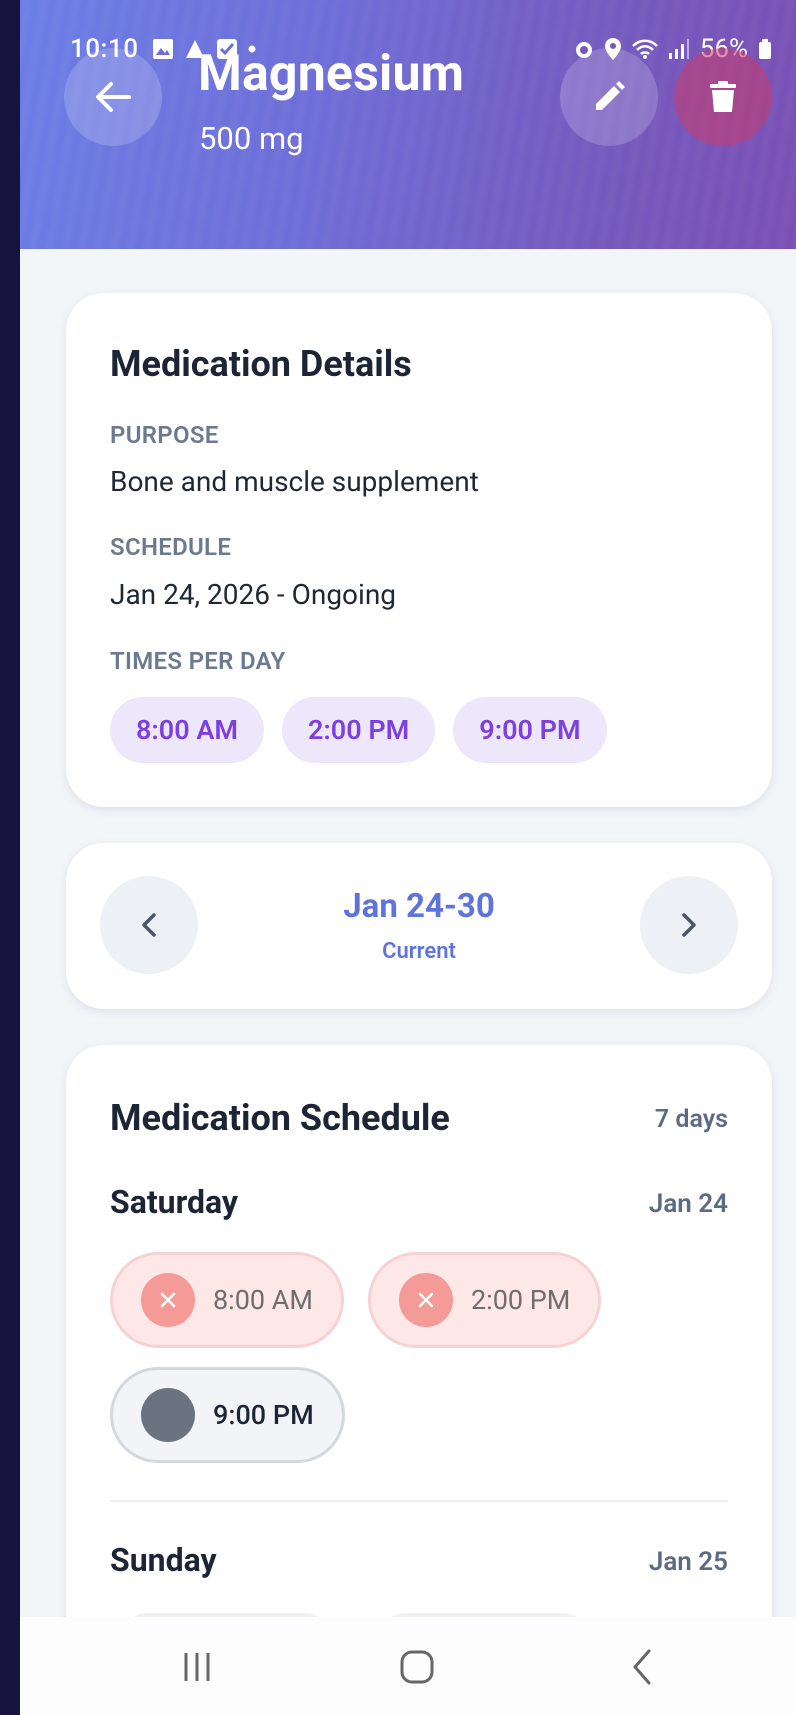 The width and height of the screenshot is (796, 1715). I want to click on dose-time: 8:00 AM, so click(263, 1300).